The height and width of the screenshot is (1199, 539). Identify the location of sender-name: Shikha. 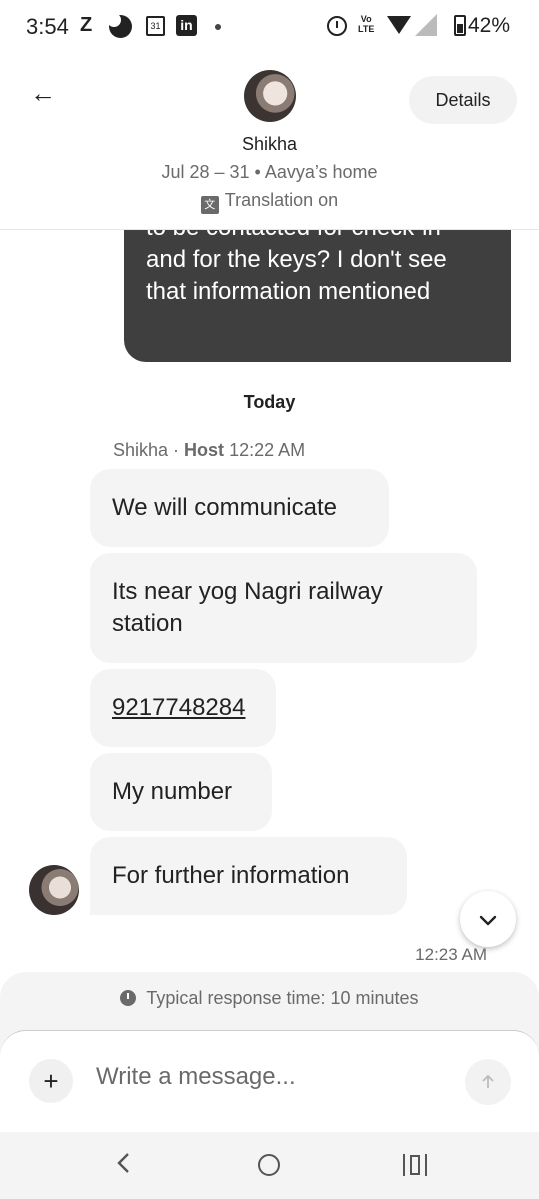
(141, 450).